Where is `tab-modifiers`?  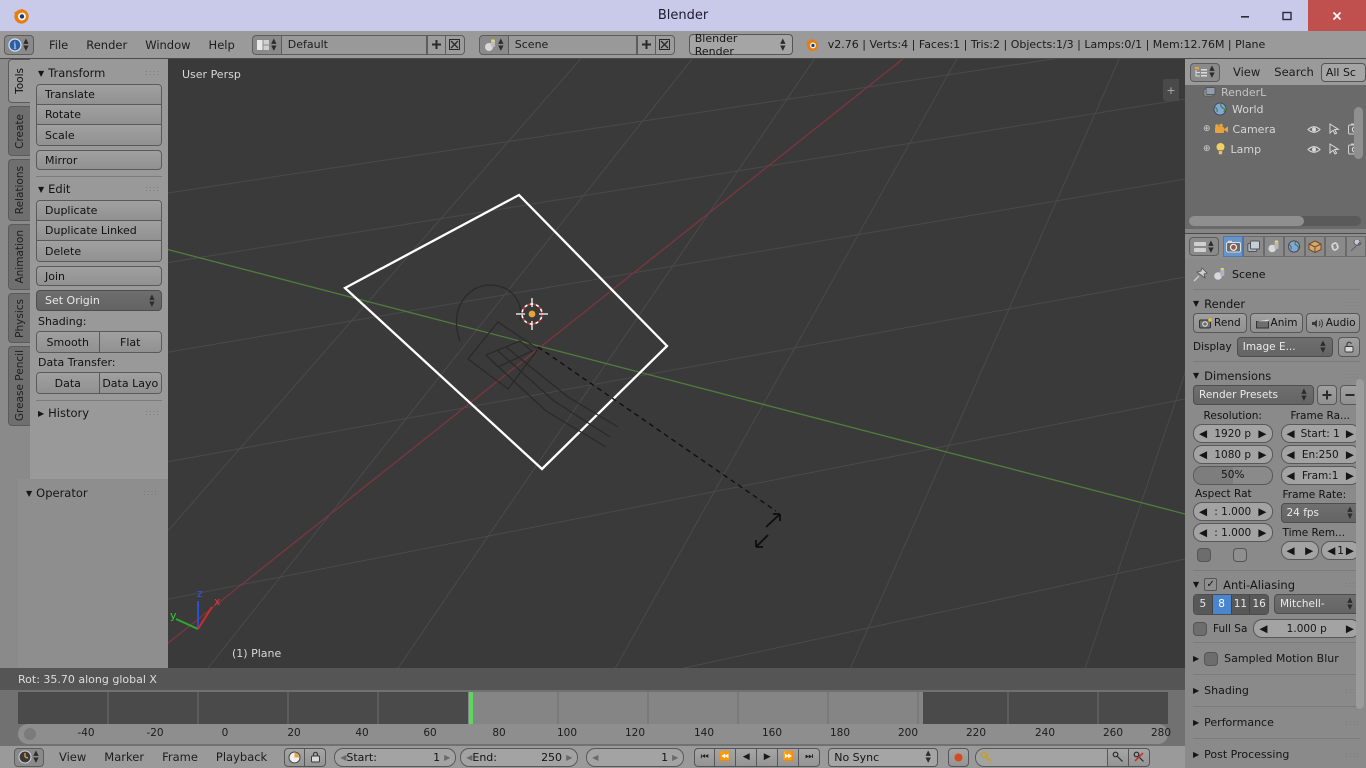
tab-modifiers is located at coordinates (1355, 246).